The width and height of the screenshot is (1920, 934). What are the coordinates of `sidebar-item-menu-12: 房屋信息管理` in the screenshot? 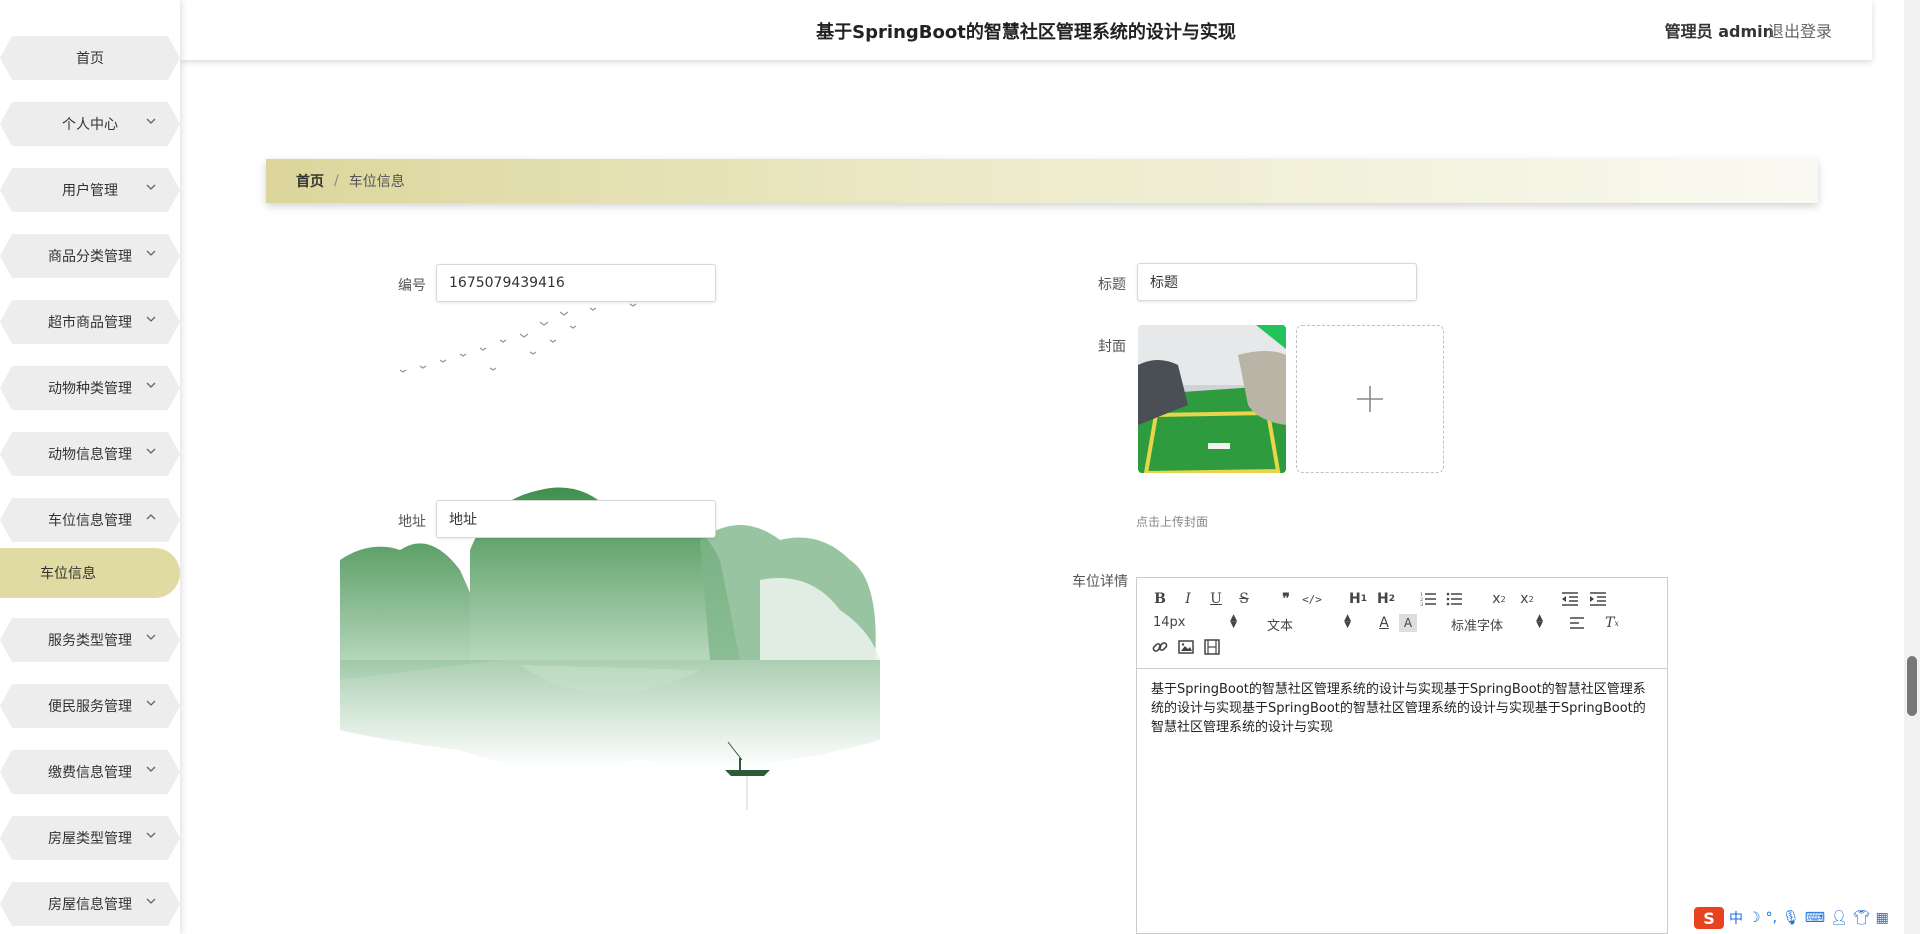 It's located at (90, 904).